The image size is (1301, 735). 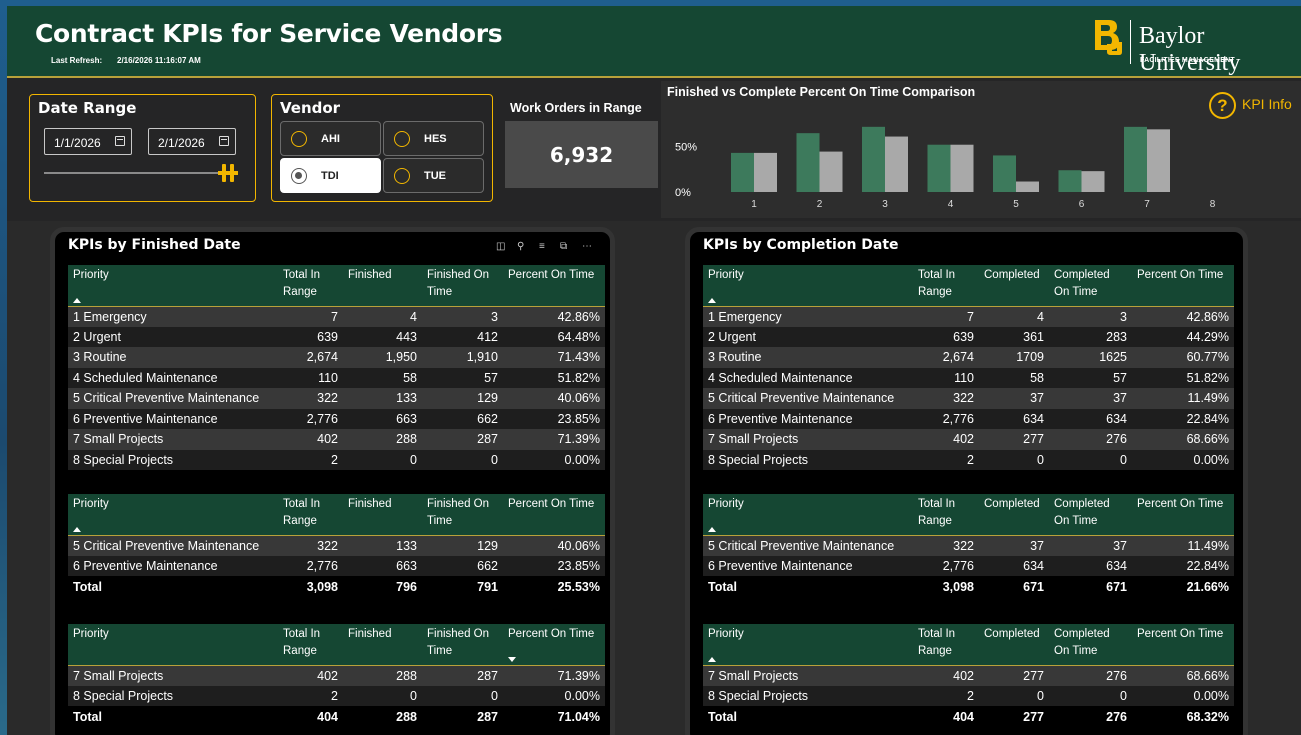 What do you see at coordinates (302, 512) in the screenshot?
I see `column-header-label: Total In Range` at bounding box center [302, 512].